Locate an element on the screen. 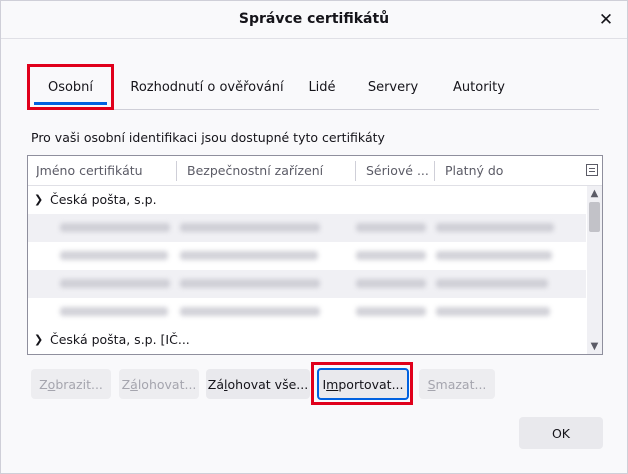 The image size is (628, 474). button-access-key: á is located at coordinates (134, 384).